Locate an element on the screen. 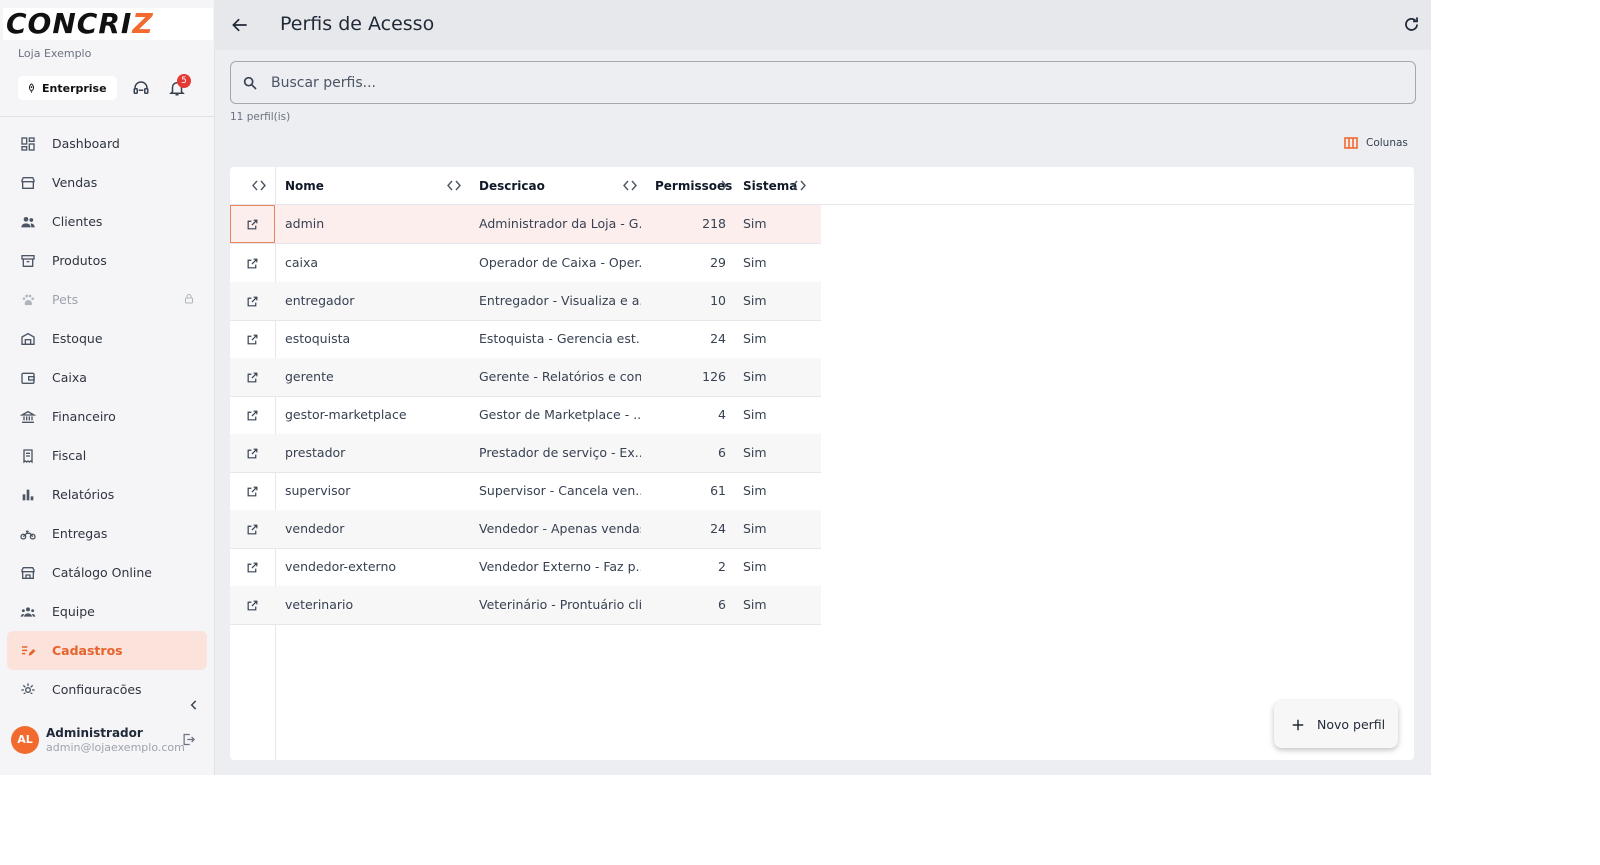 Image resolution: width=1600 pixels, height=865 pixels. sidebar-item-equipe: Equipe is located at coordinates (107, 611).